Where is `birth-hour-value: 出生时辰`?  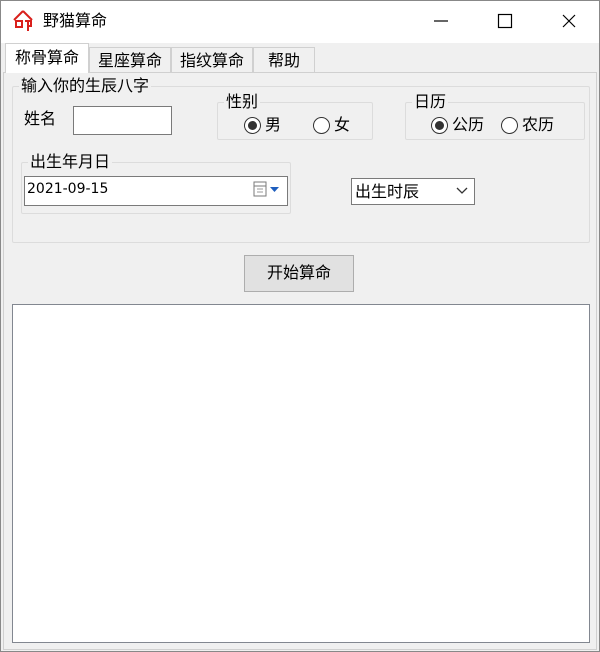
birth-hour-value: 出生时辰 is located at coordinates (387, 191).